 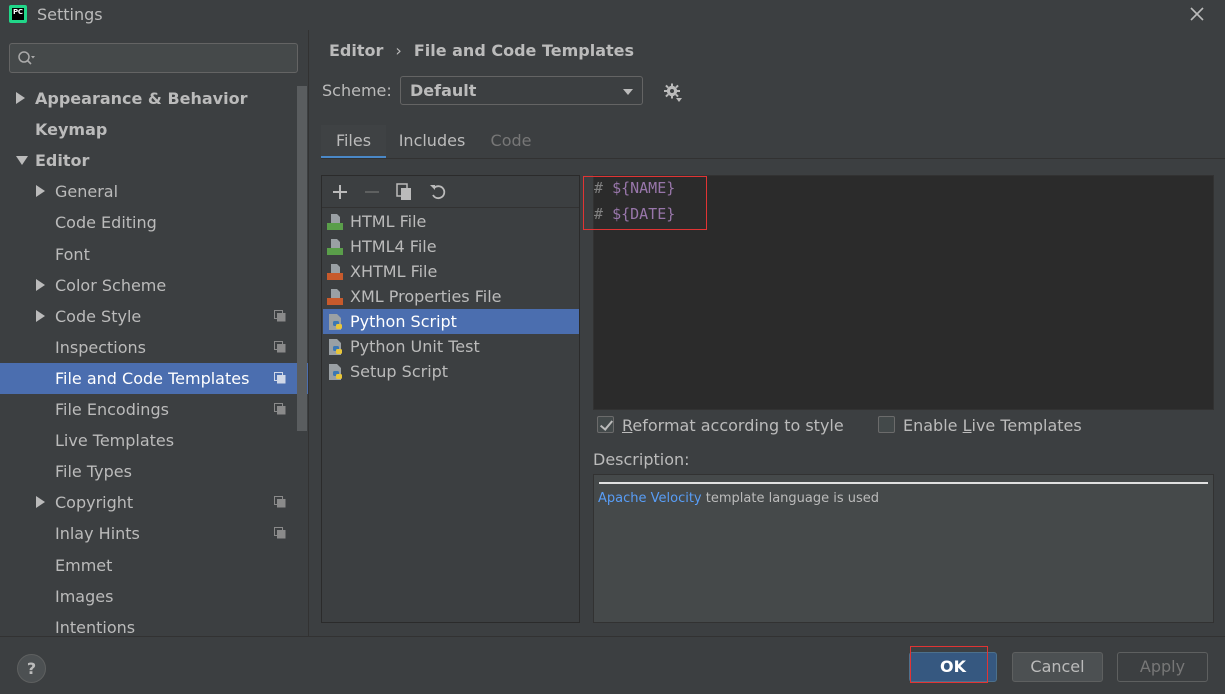 What do you see at coordinates (302, 258) in the screenshot?
I see `sidebar-scrollbar` at bounding box center [302, 258].